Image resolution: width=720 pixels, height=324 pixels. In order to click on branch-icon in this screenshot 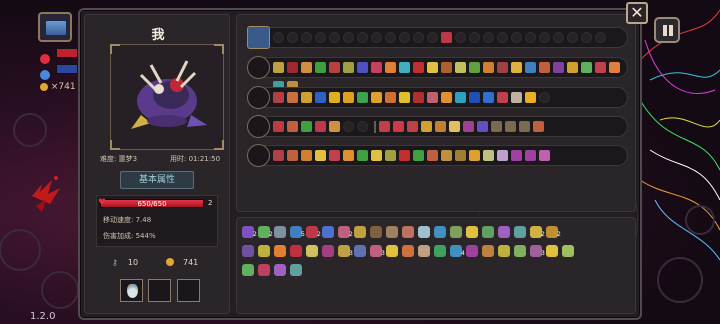, I will do `click(258, 155)`.